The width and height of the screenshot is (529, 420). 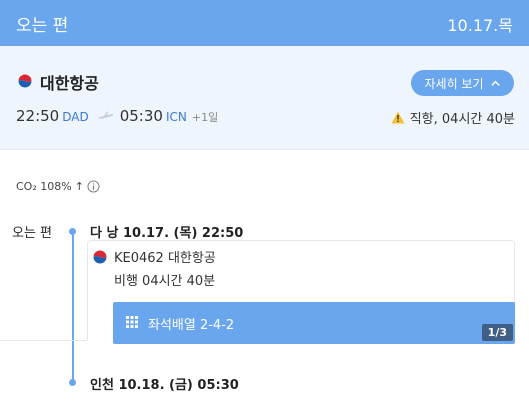 What do you see at coordinates (497, 332) in the screenshot?
I see `seat-pager: 1/3` at bounding box center [497, 332].